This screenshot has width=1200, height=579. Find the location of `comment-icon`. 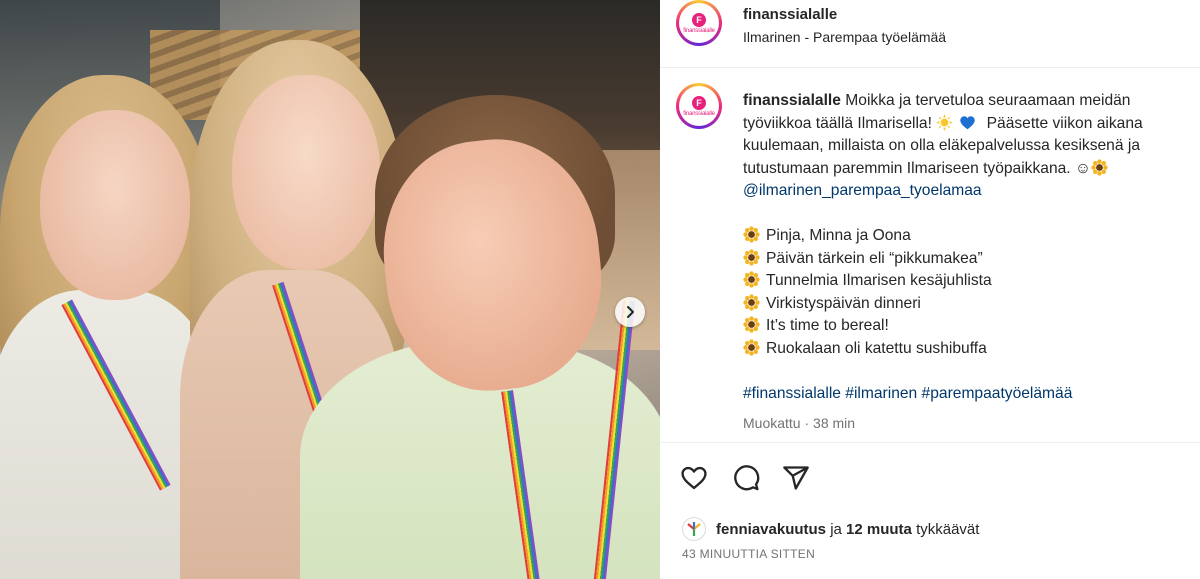

comment-icon is located at coordinates (747, 478).